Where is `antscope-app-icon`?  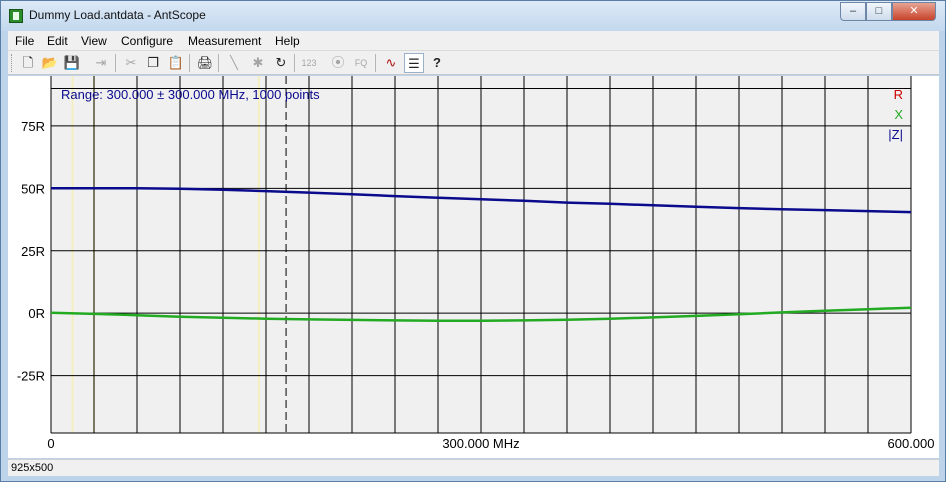 antscope-app-icon is located at coordinates (16, 16).